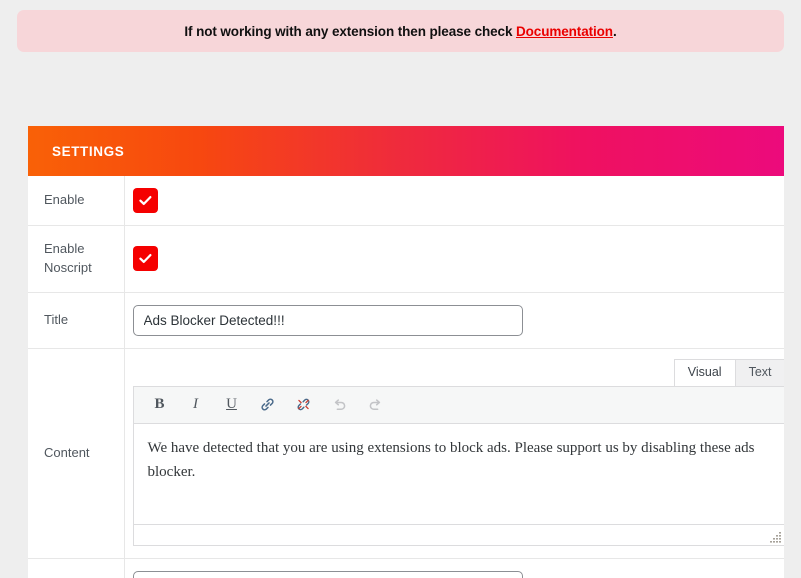 This screenshot has width=801, height=578. I want to click on tab-visual: Visual, so click(704, 372).